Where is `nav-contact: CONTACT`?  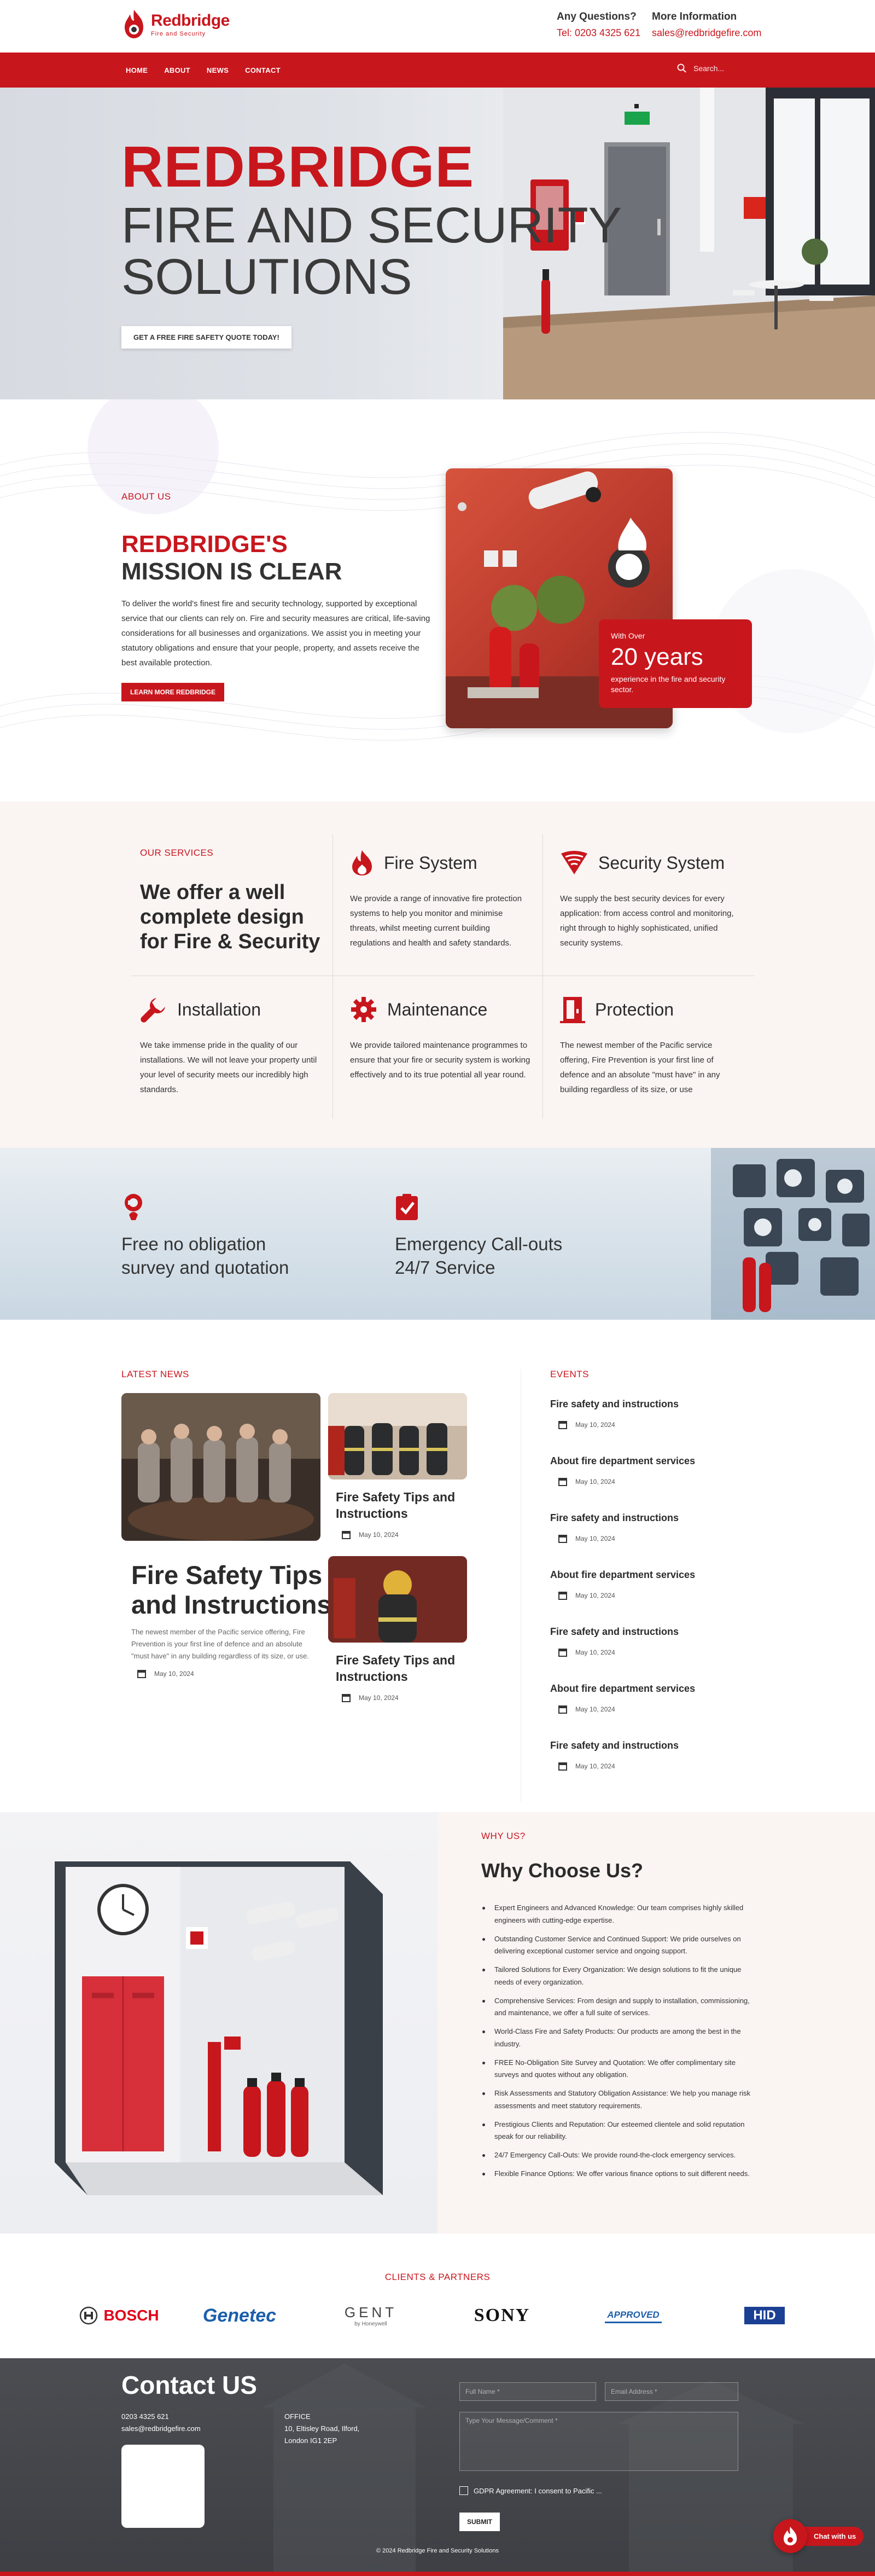
nav-contact: CONTACT is located at coordinates (263, 70).